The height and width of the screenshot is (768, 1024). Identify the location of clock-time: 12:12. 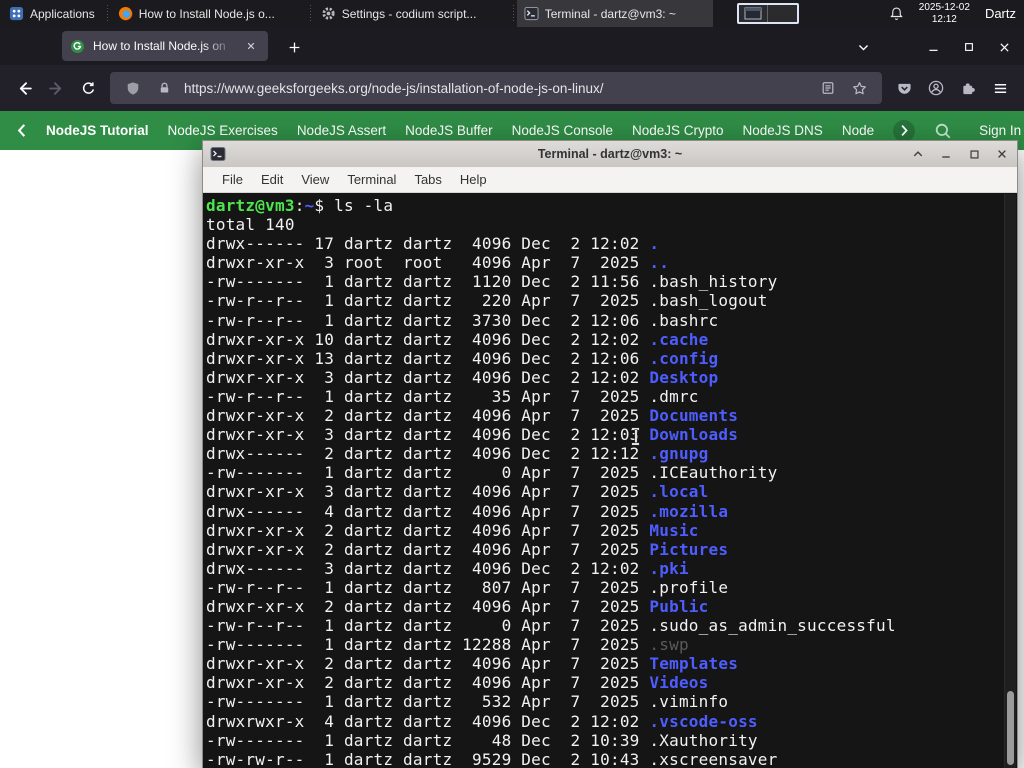
(944, 19).